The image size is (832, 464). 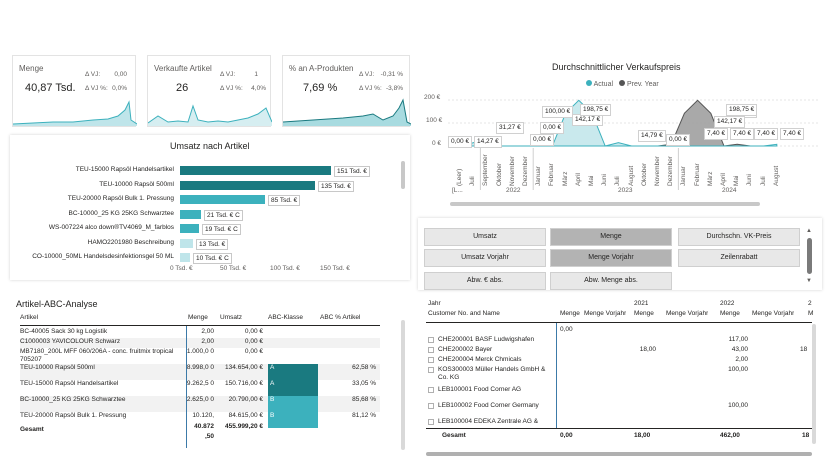 What do you see at coordinates (465, 349) in the screenshot?
I see `cell-name: CHE200002 Bayer` at bounding box center [465, 349].